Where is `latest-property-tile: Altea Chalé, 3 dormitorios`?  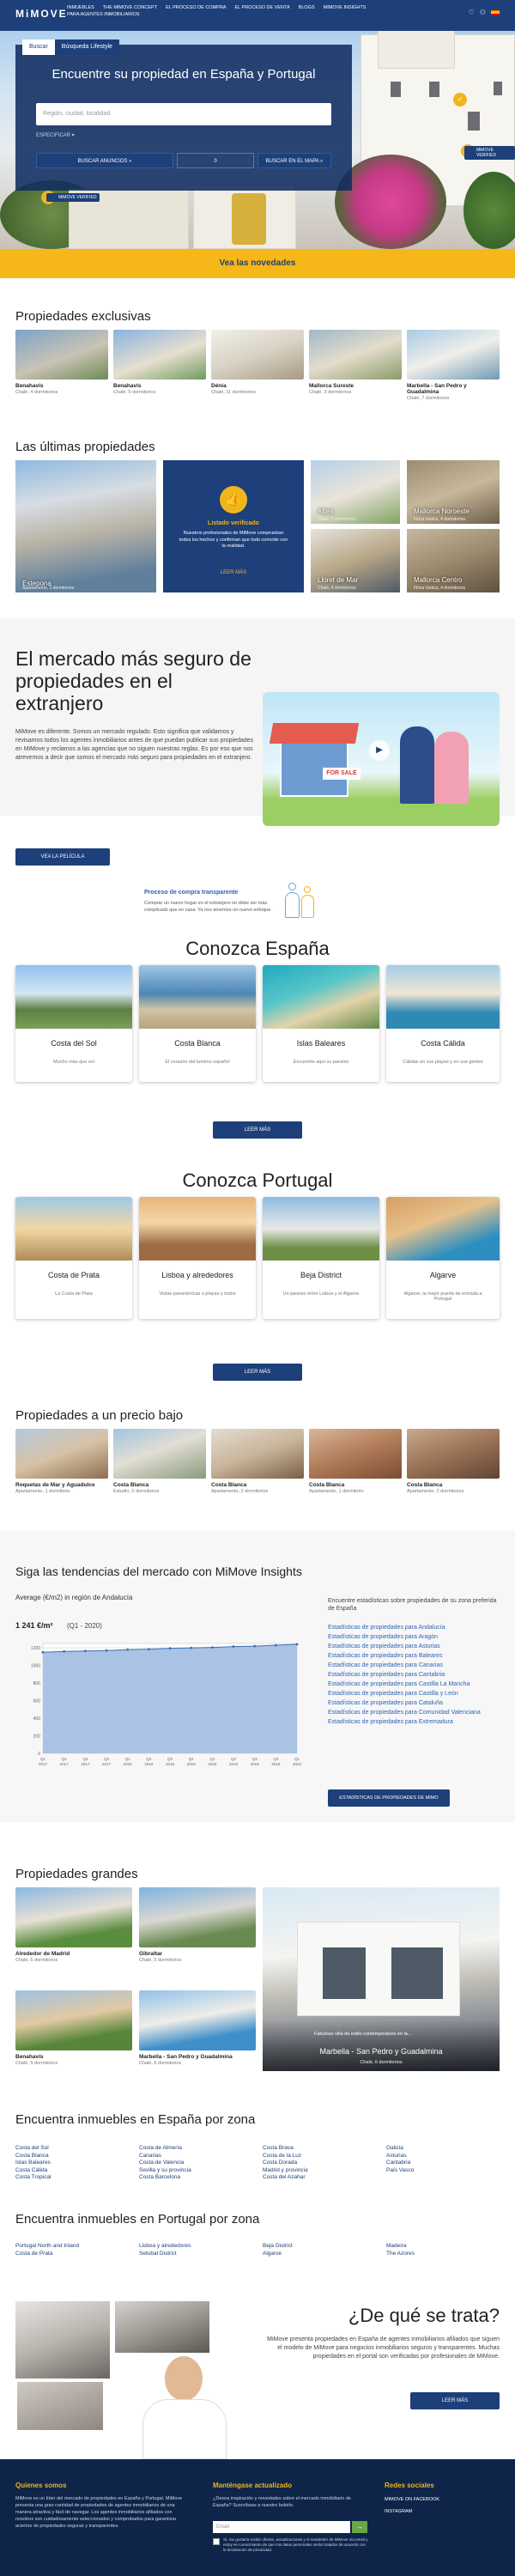 latest-property-tile: Altea Chalé, 3 dormitorios is located at coordinates (355, 492).